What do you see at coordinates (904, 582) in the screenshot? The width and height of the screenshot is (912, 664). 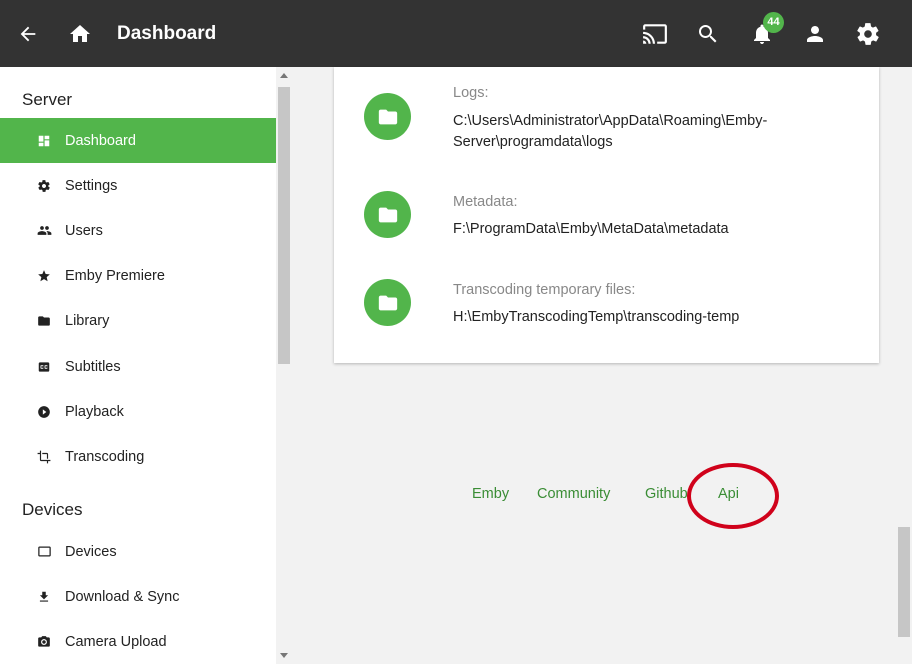 I see `page-scrollbar-thumb` at bounding box center [904, 582].